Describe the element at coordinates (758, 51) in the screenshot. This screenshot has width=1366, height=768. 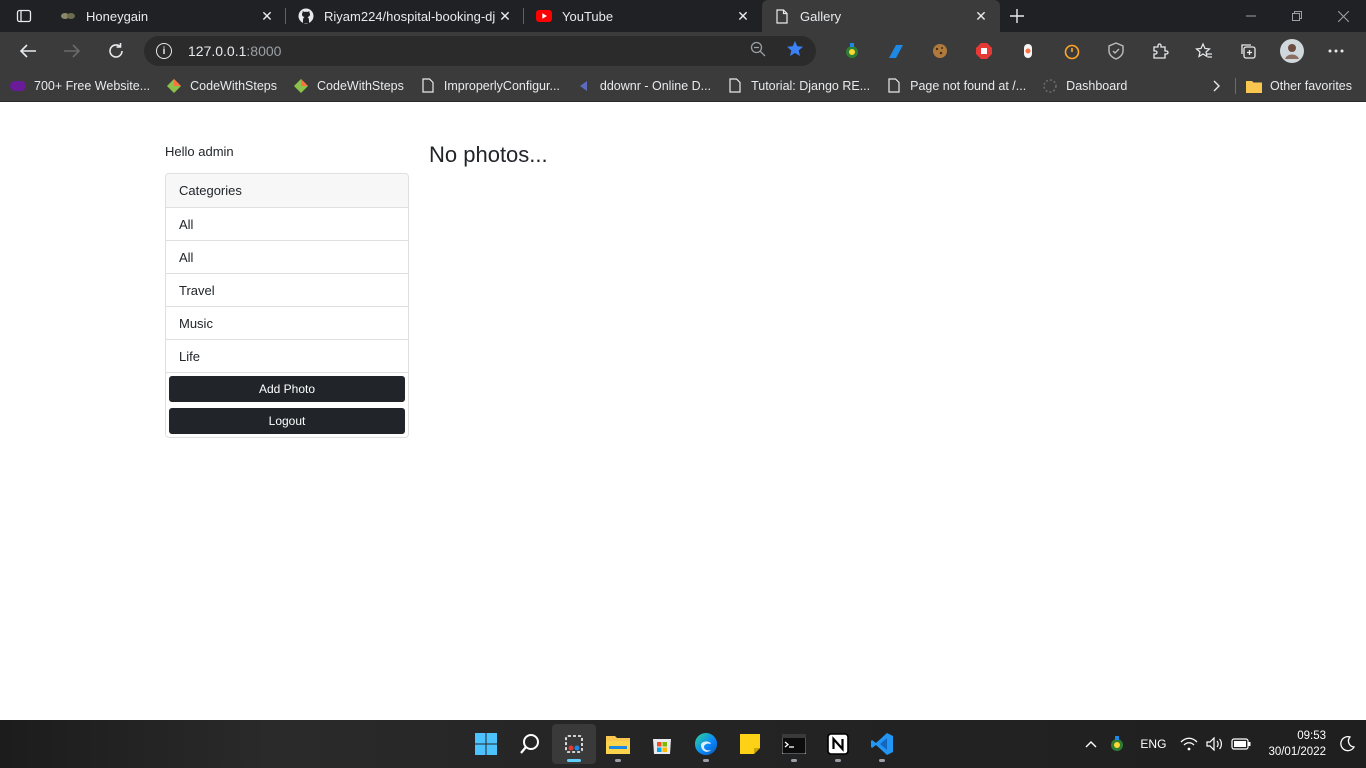
I see `zoom-icon` at that location.